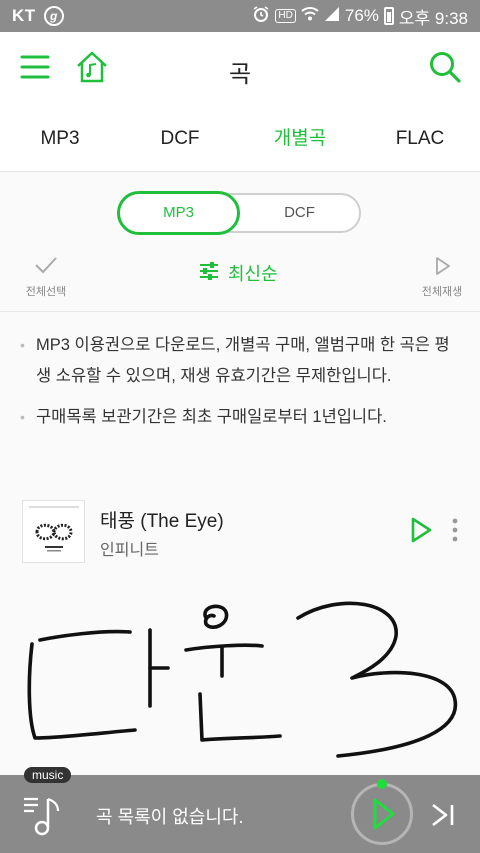  I want to click on mini-player: music 곡 목록이 없습니다., so click(240, 810).